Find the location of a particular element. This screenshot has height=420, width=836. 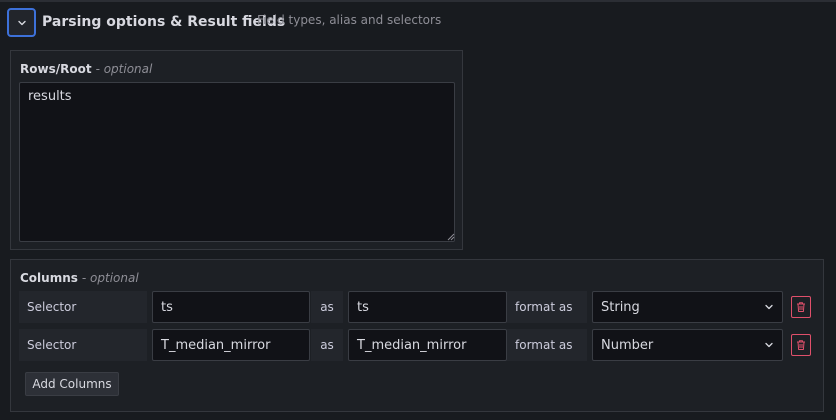

rows-root-label-text: Rows/Root is located at coordinates (56, 69).